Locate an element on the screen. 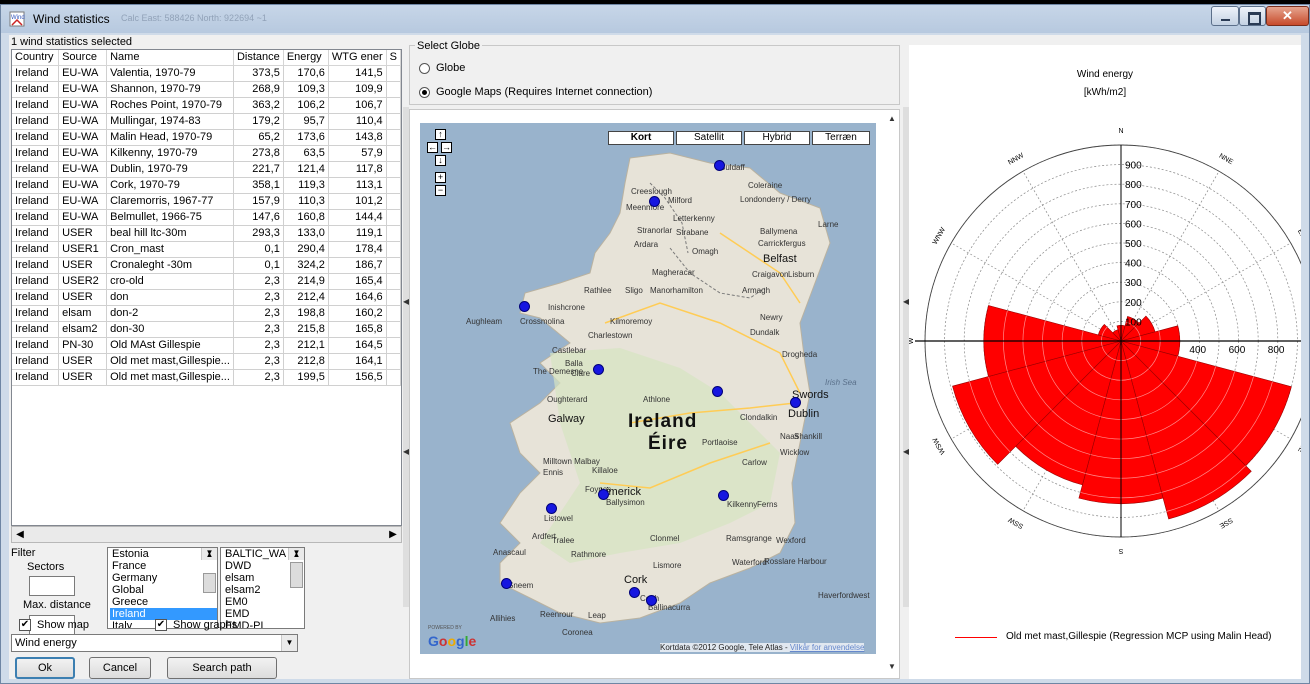 Image resolution: width=1310 pixels, height=684 pixels. pan-down-icon: ↓ is located at coordinates (440, 160).